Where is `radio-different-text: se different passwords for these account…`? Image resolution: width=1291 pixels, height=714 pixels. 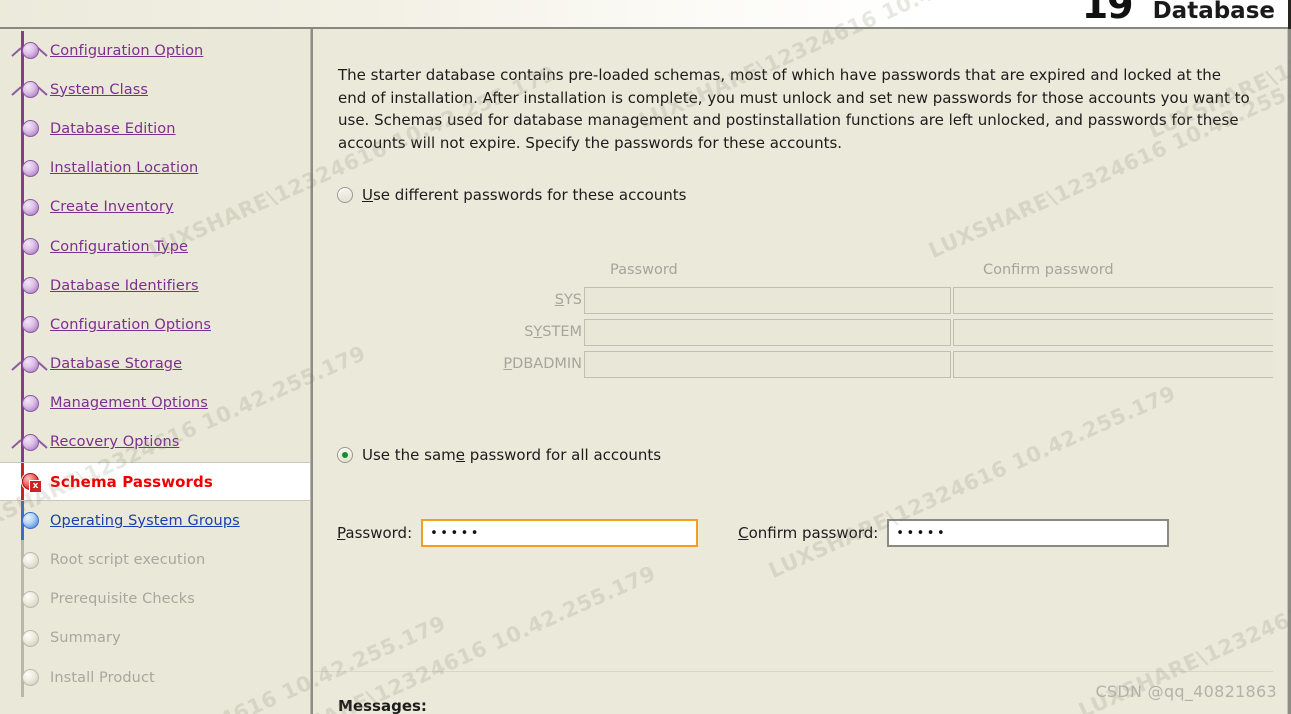
radio-different-text: se different passwords for these account… is located at coordinates (529, 195).